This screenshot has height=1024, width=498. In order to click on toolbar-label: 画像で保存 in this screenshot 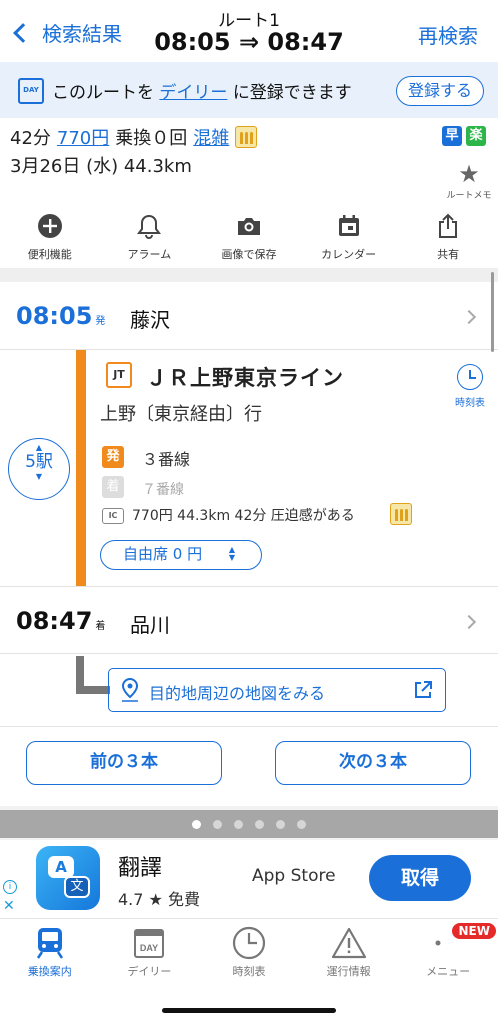, I will do `click(249, 254)`.